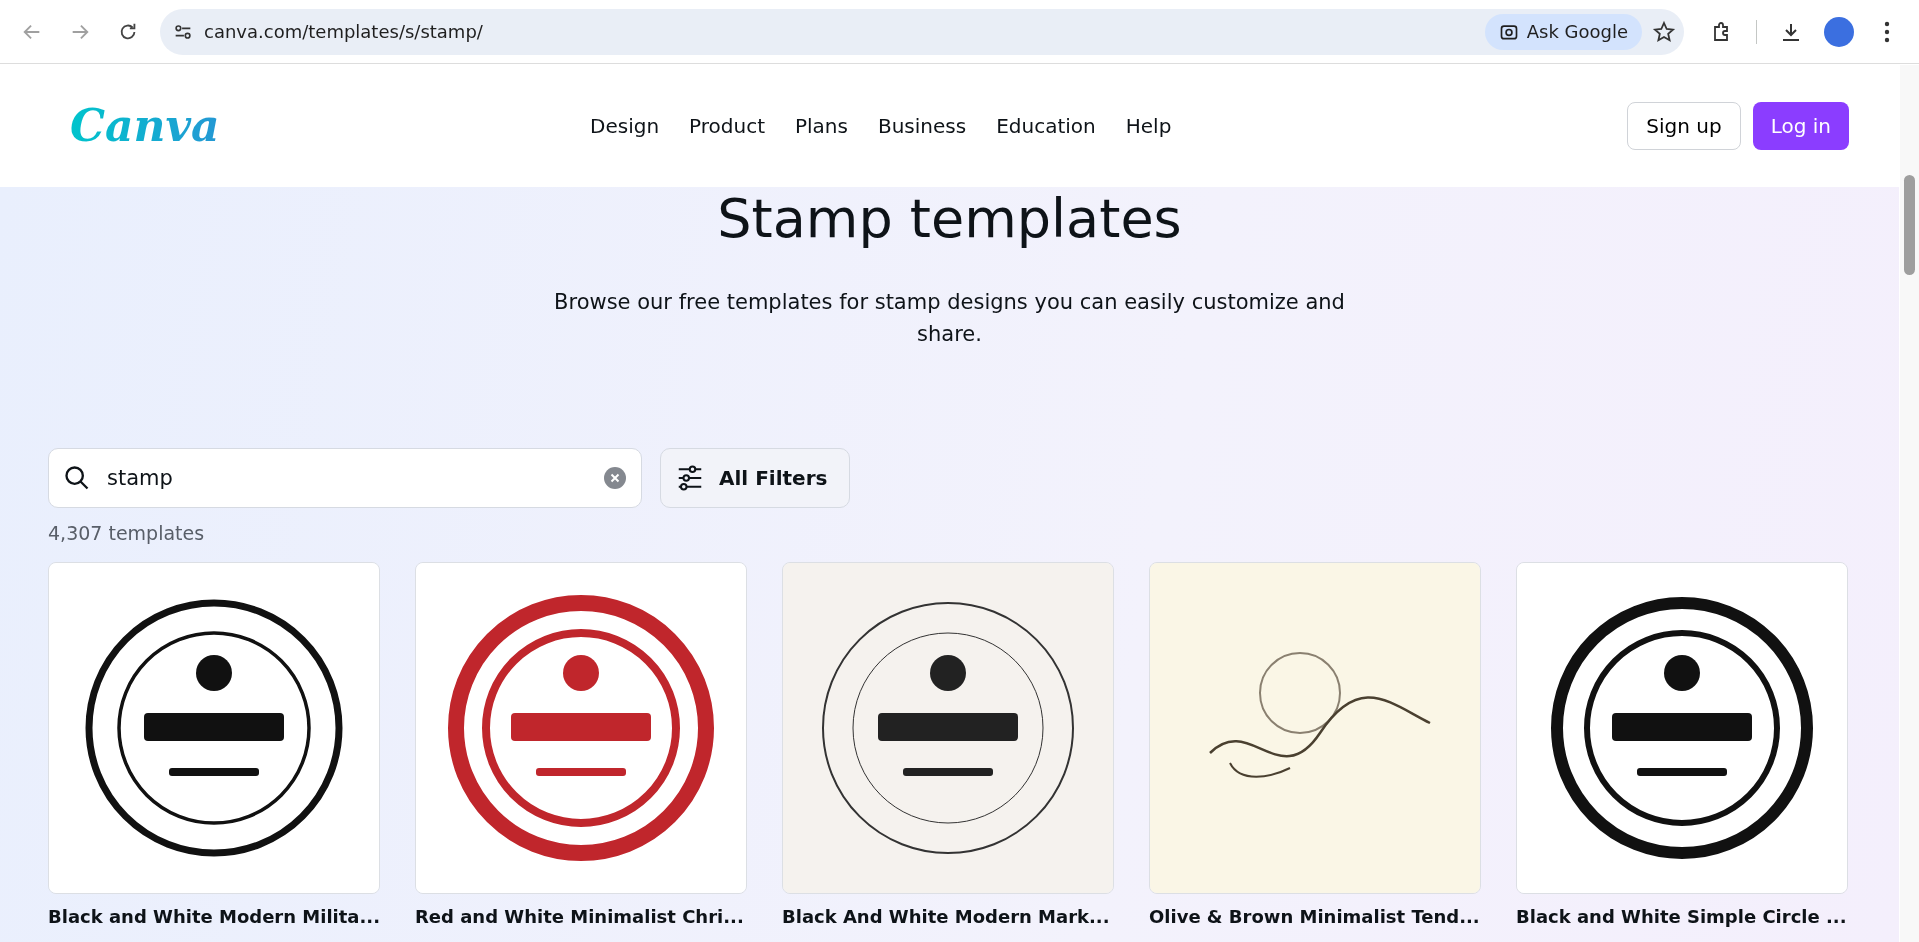 The image size is (1919, 942). What do you see at coordinates (821, 125) in the screenshot?
I see `nav-link: Plans` at bounding box center [821, 125].